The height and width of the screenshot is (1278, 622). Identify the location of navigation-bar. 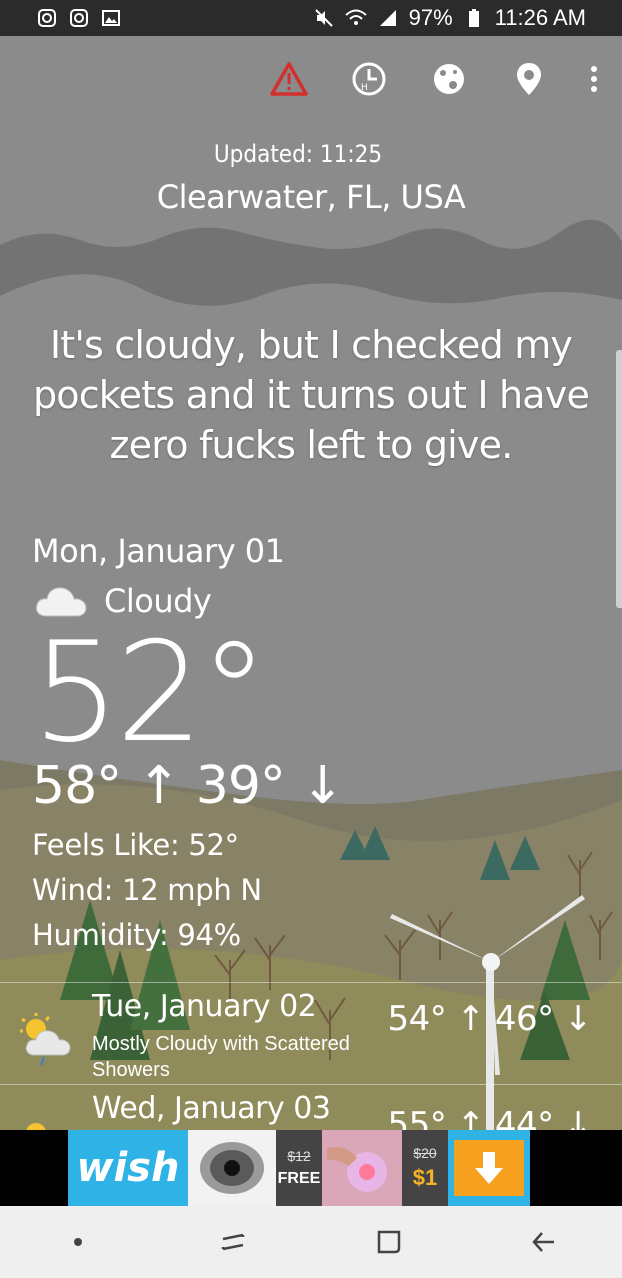
(311, 1242).